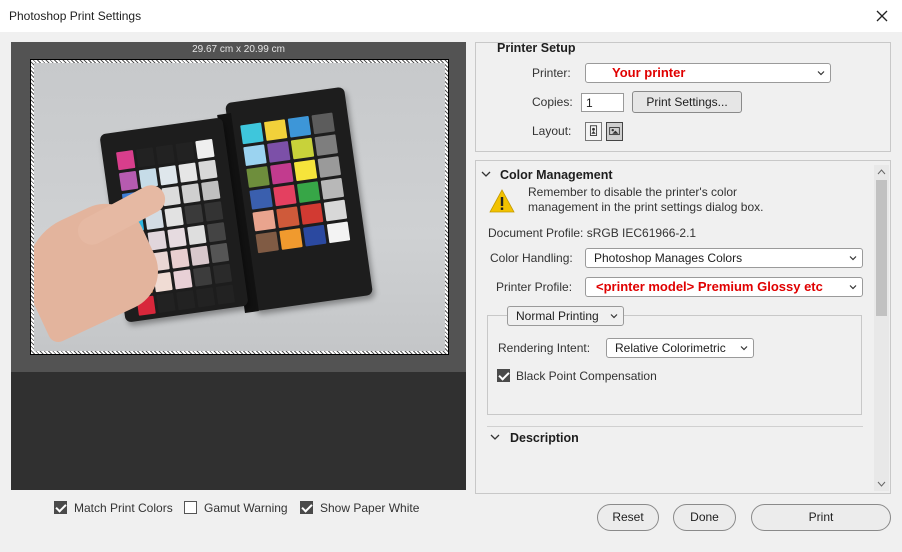  I want to click on gamut-warning-checkbox, so click(190, 507).